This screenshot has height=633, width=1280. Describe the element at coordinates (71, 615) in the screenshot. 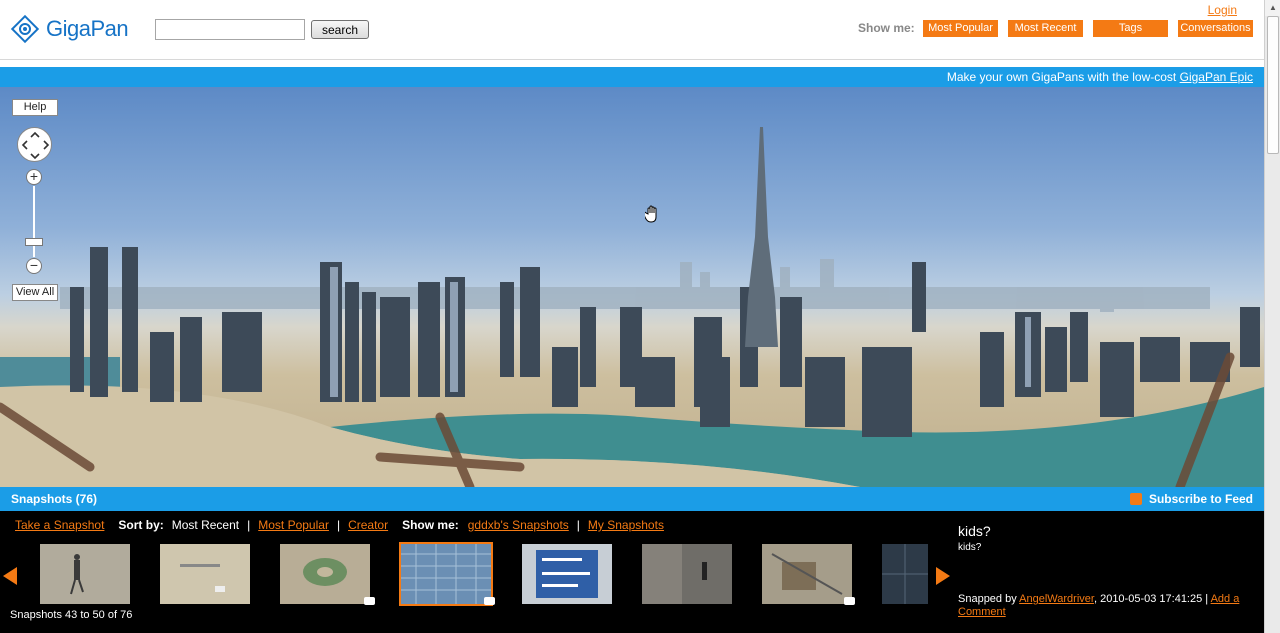

I see `snapshot-count: Snapshots 43 to 50 of 76` at that location.